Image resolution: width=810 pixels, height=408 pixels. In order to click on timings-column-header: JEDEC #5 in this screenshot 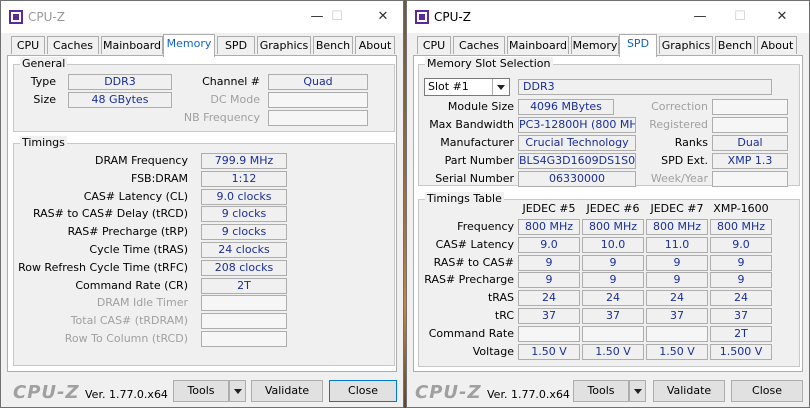, I will do `click(549, 208)`.